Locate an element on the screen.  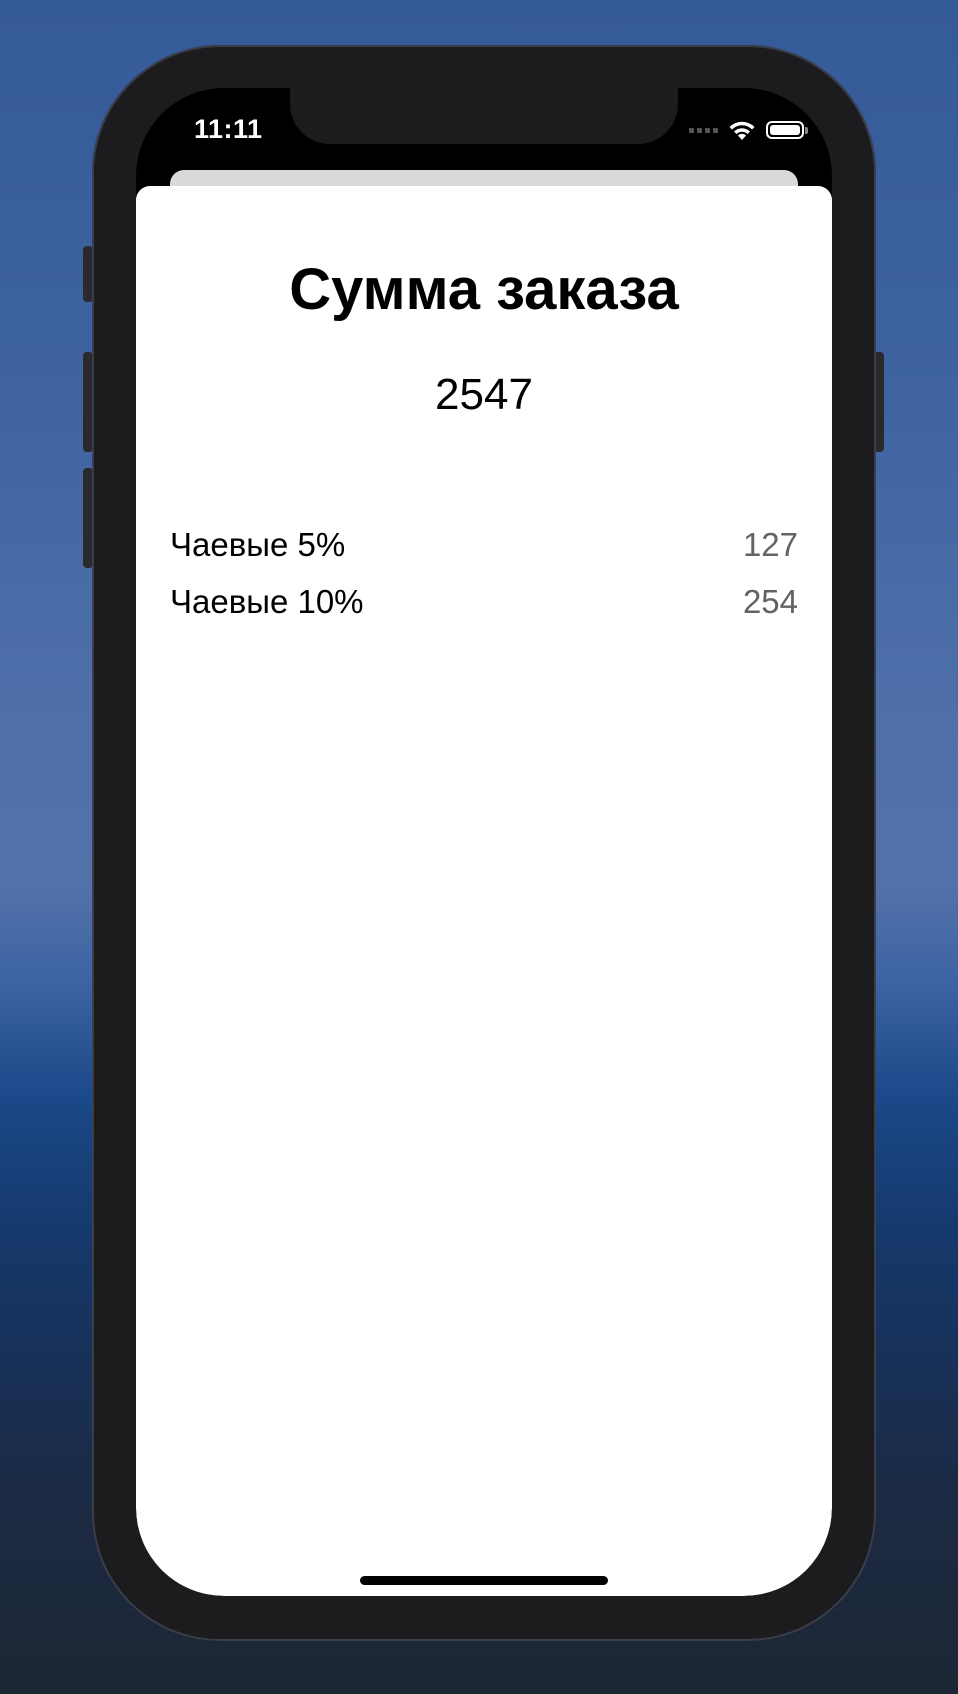
status-icons is located at coordinates (748, 130).